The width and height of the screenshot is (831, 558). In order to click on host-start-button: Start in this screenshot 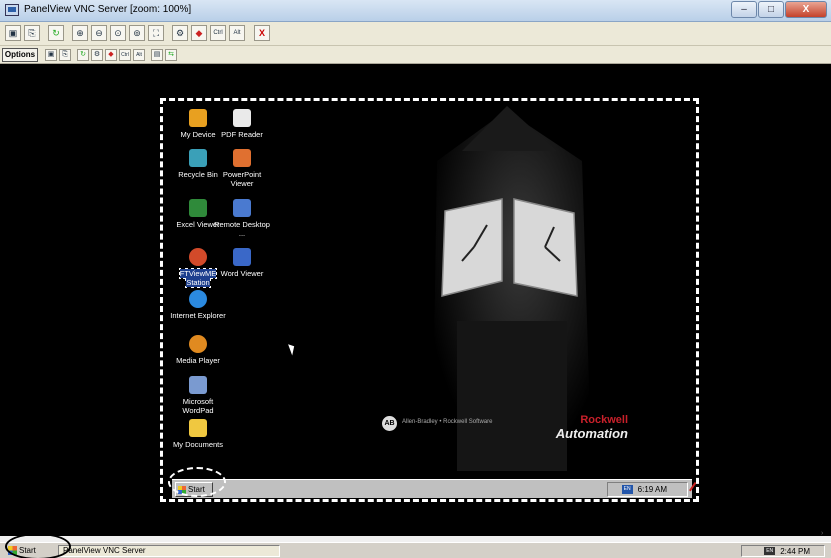, I will do `click(22, 550)`.